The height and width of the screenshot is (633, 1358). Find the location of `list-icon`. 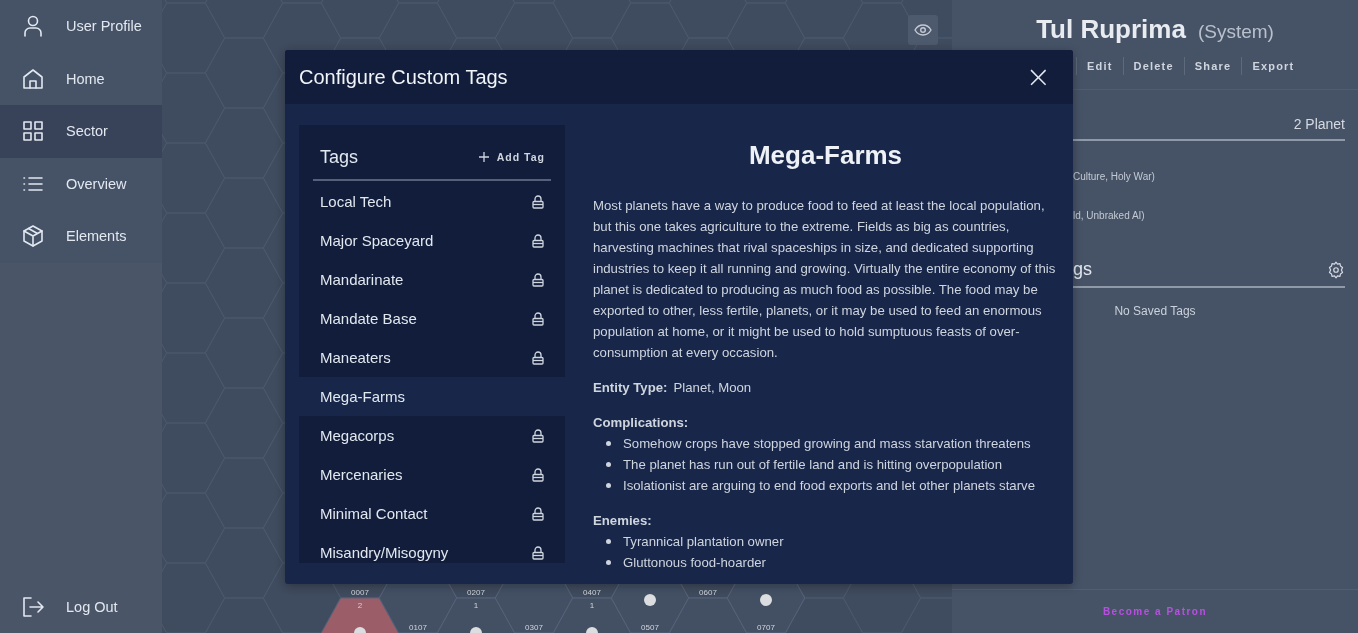

list-icon is located at coordinates (33, 183).